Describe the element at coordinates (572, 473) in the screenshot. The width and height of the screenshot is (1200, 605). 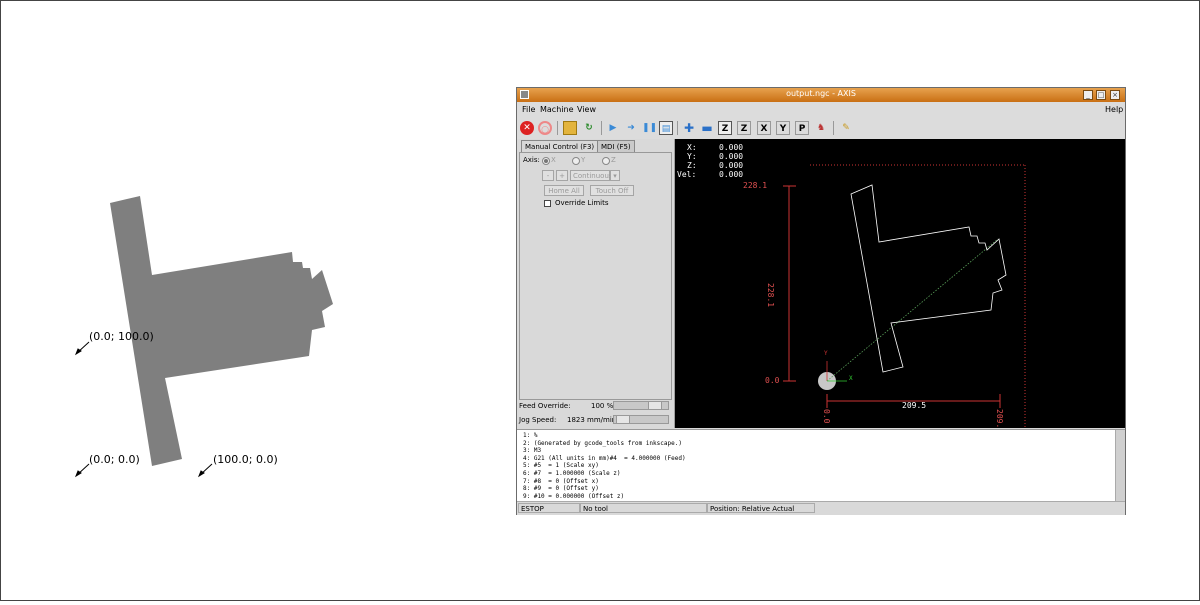
I see `gcode-line: 6: #7 = 1.000000 (Scale z)` at that location.